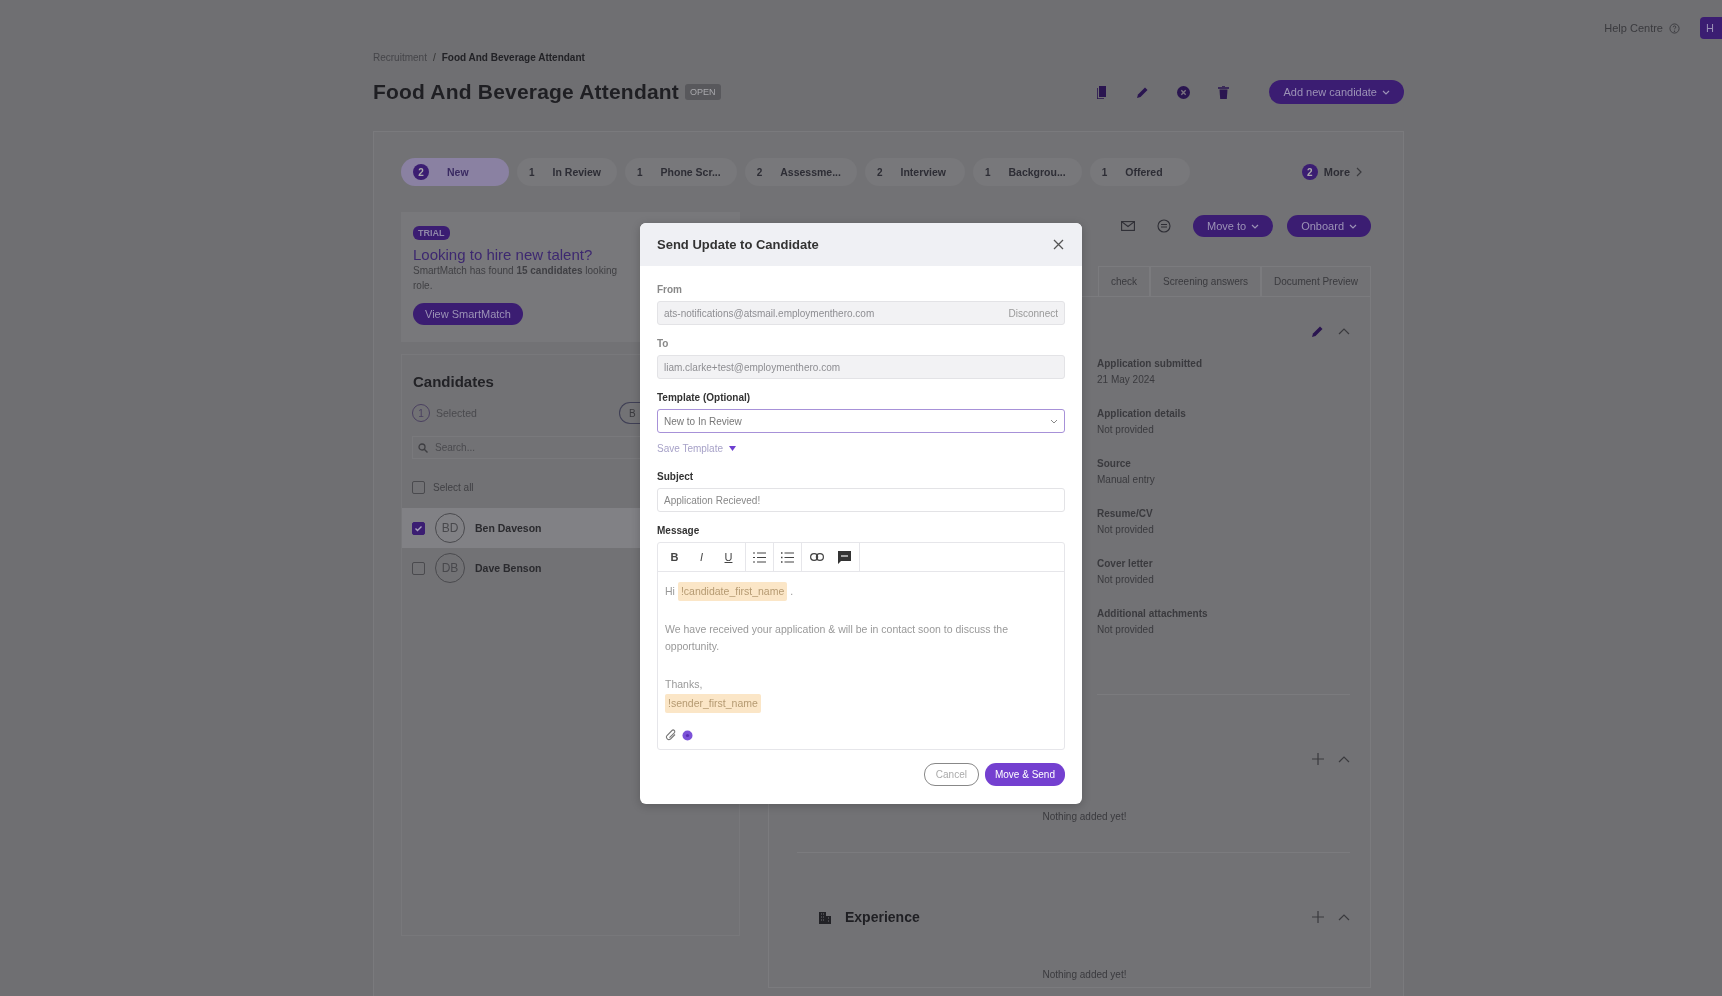 The width and height of the screenshot is (1722, 996). Describe the element at coordinates (508, 528) in the screenshot. I see `candidate-name: Ben Daveson` at that location.